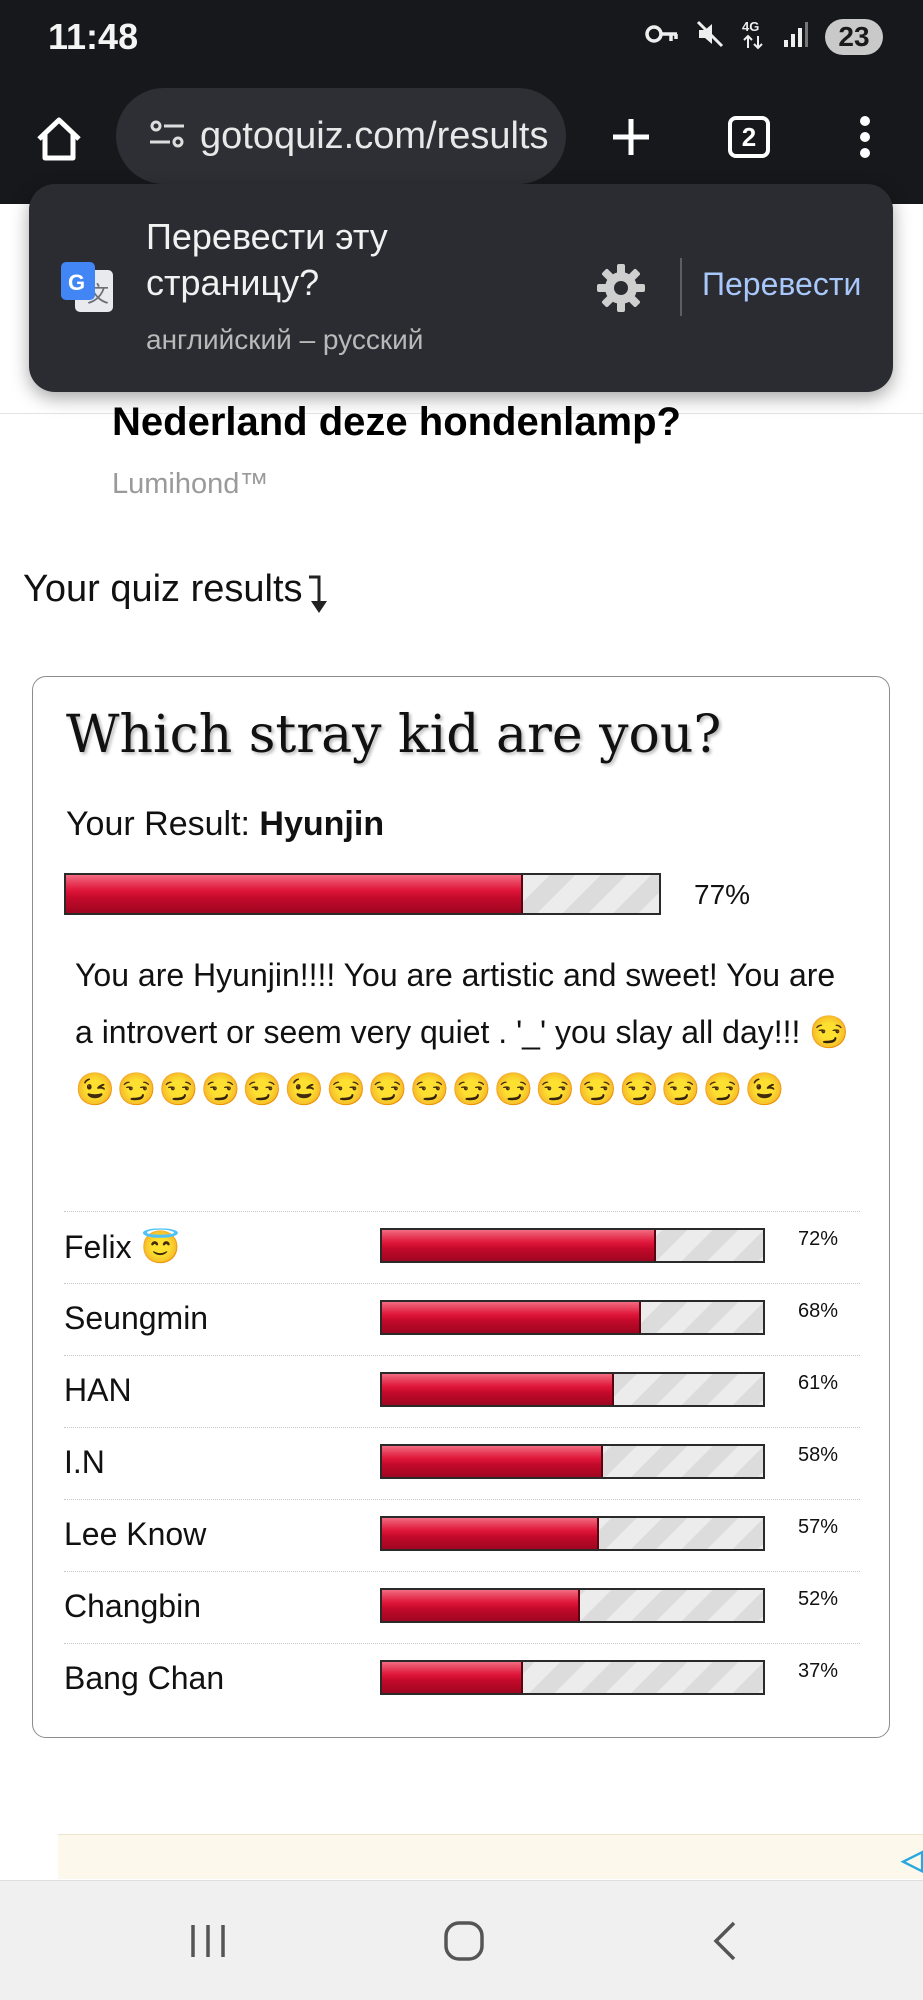  I want to click on result-percent: 77%, so click(722, 894).